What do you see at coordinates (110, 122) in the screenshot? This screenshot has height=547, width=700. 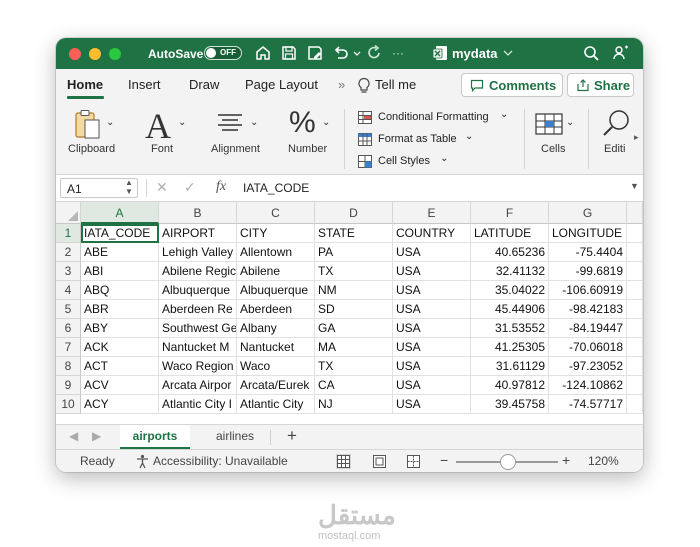 I see `paste-dropdown-chevron-icon: ⌄` at bounding box center [110, 122].